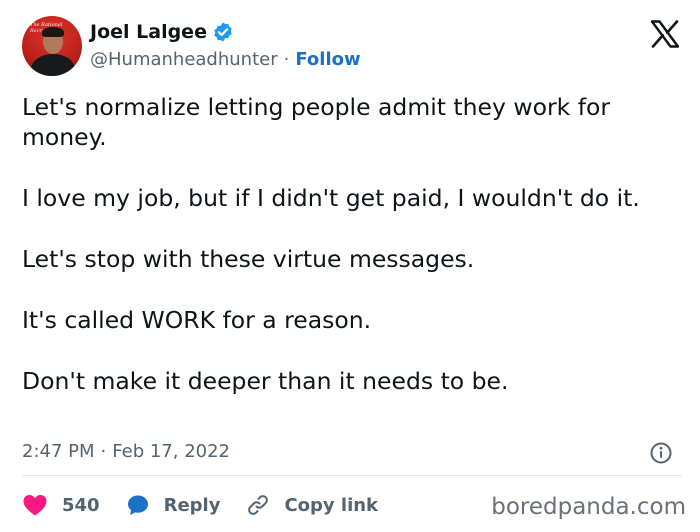  Describe the element at coordinates (61, 505) in the screenshot. I see `like-button: 540` at that location.